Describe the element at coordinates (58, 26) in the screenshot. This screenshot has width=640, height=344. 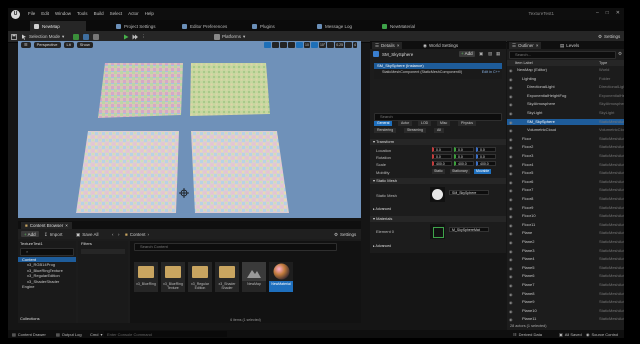
I see `tab-newmap: NewMap` at that location.